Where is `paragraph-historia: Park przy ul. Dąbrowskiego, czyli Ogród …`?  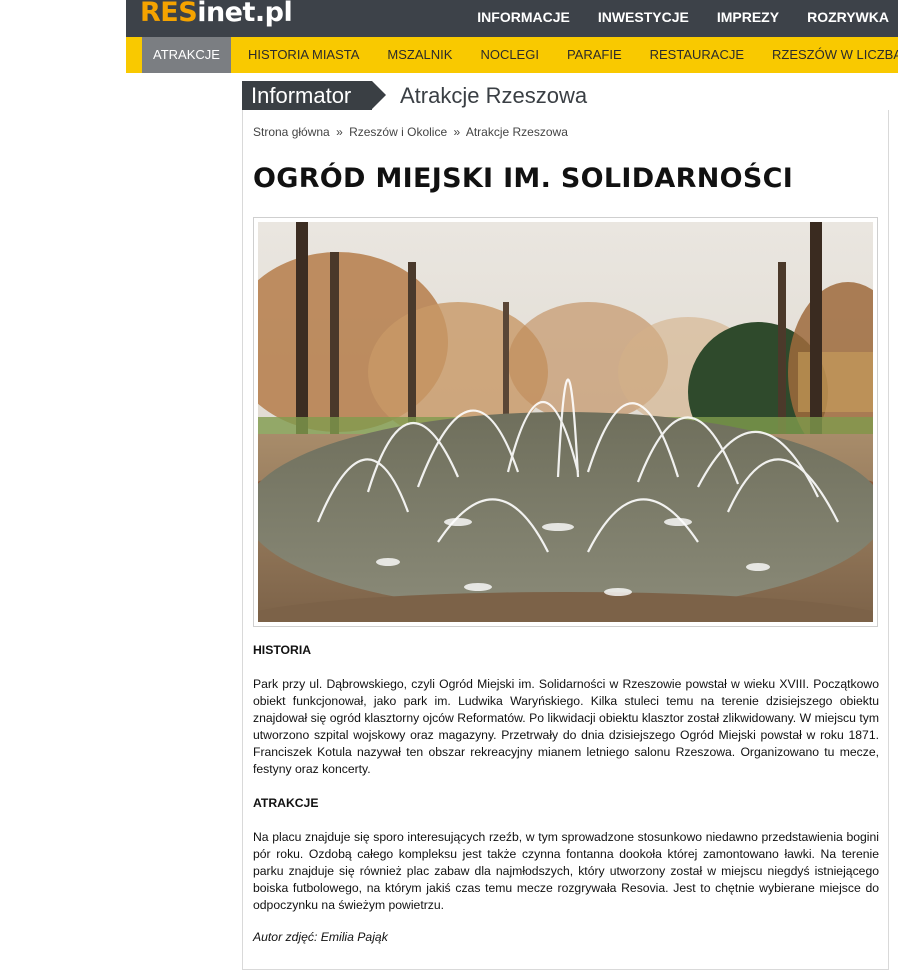 paragraph-historia: Park przy ul. Dąbrowskiego, czyli Ogród … is located at coordinates (566, 726).